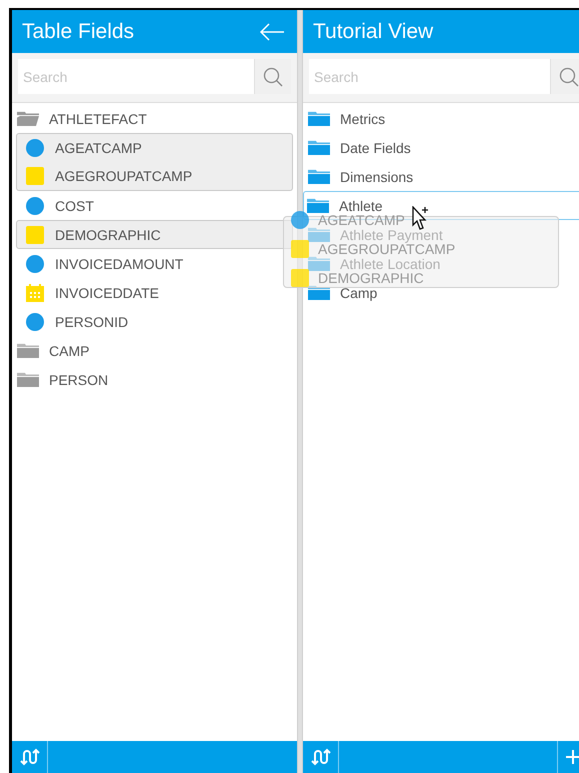 Image resolution: width=579 pixels, height=773 pixels. What do you see at coordinates (98, 119) in the screenshot?
I see `item-label: ATHLETEFACT` at bounding box center [98, 119].